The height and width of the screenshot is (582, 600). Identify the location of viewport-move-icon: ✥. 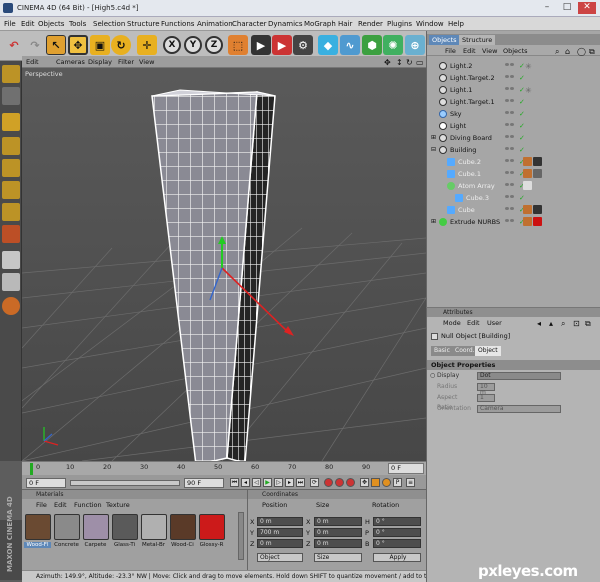
(387, 62).